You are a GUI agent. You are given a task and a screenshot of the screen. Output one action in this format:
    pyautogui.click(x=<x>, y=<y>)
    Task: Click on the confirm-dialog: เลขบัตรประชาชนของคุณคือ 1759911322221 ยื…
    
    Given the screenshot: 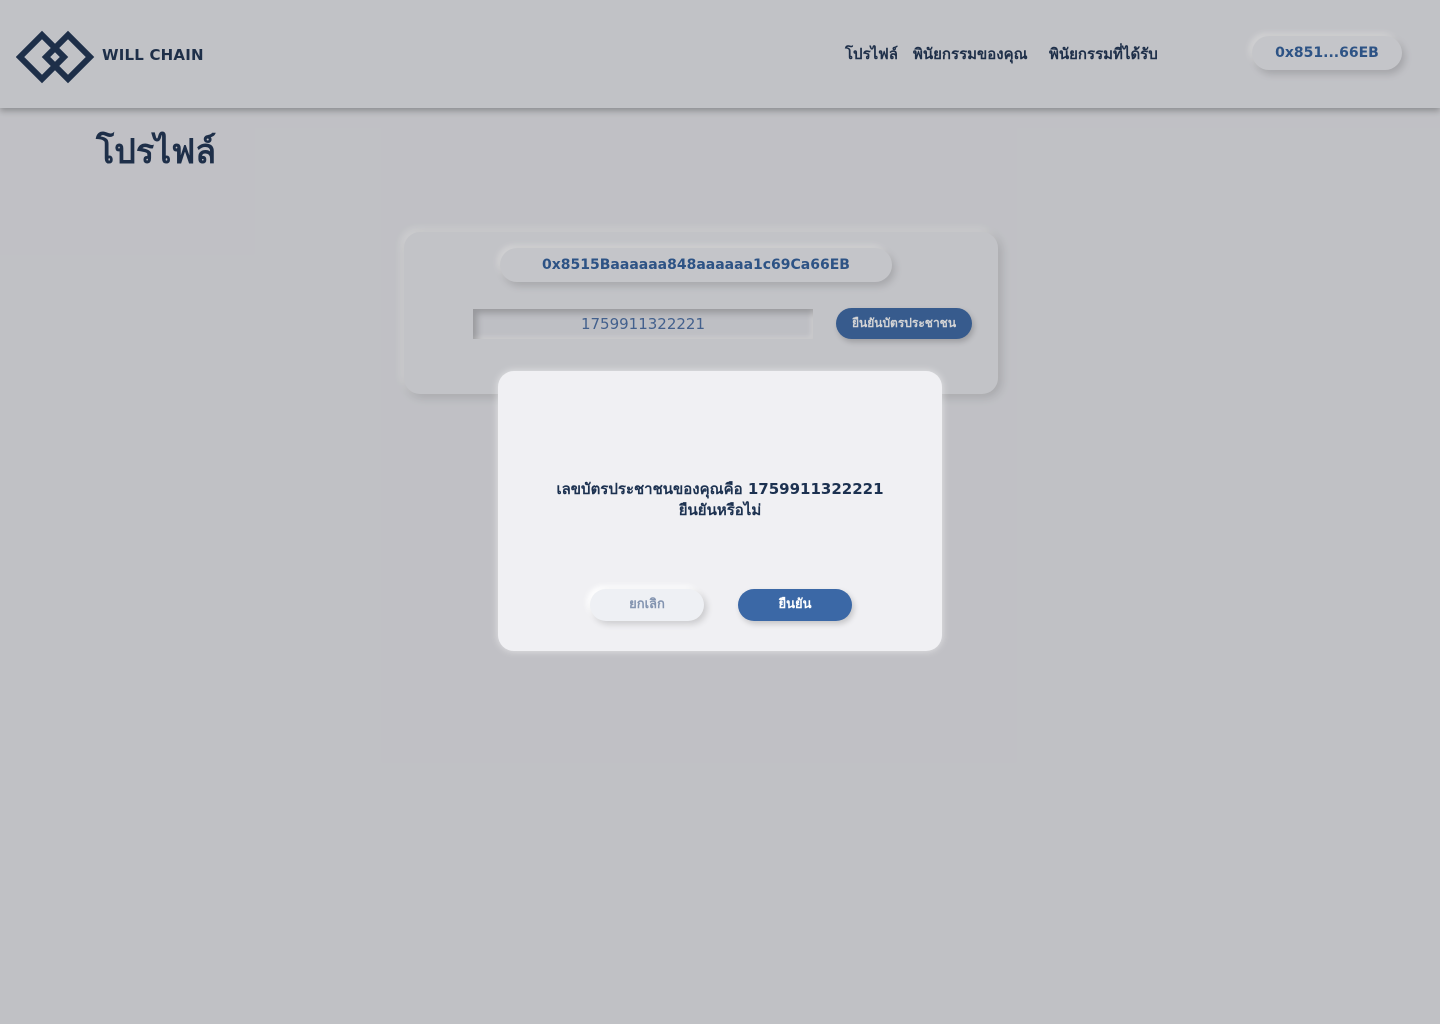 What is the action you would take?
    pyautogui.click(x=720, y=511)
    